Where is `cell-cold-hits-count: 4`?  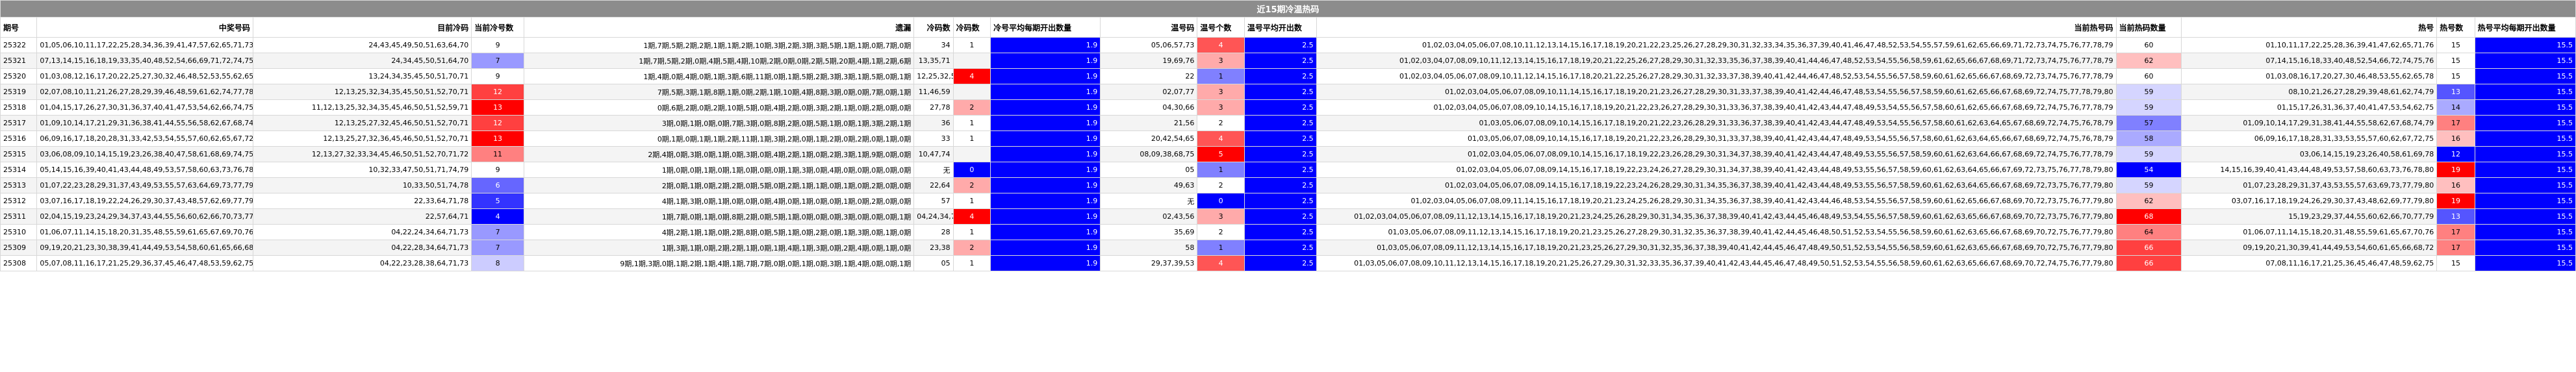 cell-cold-hits-count: 4 is located at coordinates (971, 217).